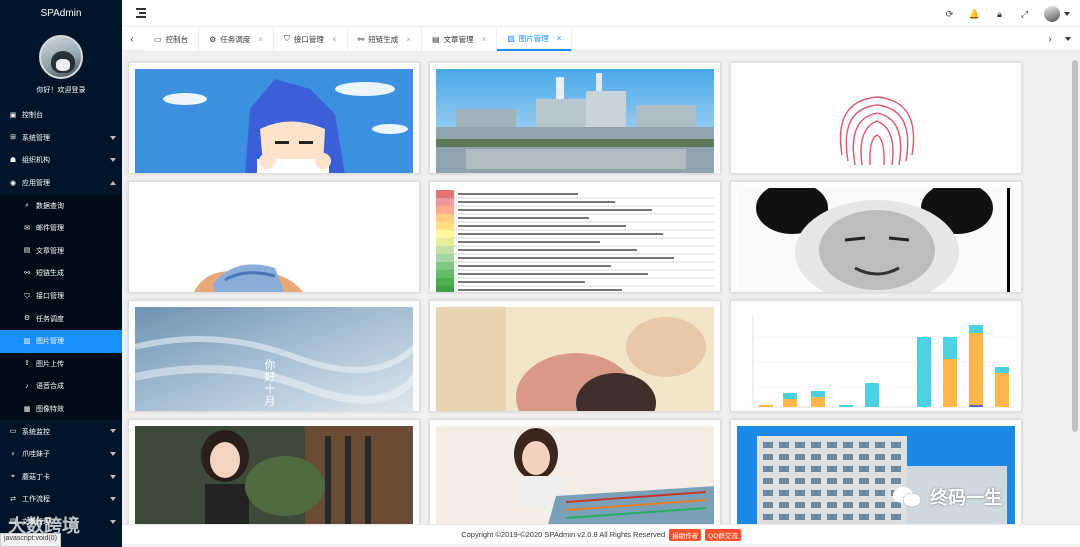  I want to click on tab-dropdown-icon, so click(1068, 39).